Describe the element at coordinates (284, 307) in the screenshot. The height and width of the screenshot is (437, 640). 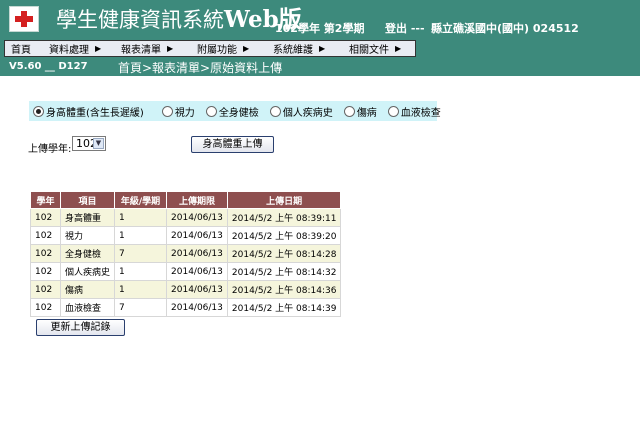
I see `cell-upload-date: 2014/5/2 上午 08:14:39` at that location.